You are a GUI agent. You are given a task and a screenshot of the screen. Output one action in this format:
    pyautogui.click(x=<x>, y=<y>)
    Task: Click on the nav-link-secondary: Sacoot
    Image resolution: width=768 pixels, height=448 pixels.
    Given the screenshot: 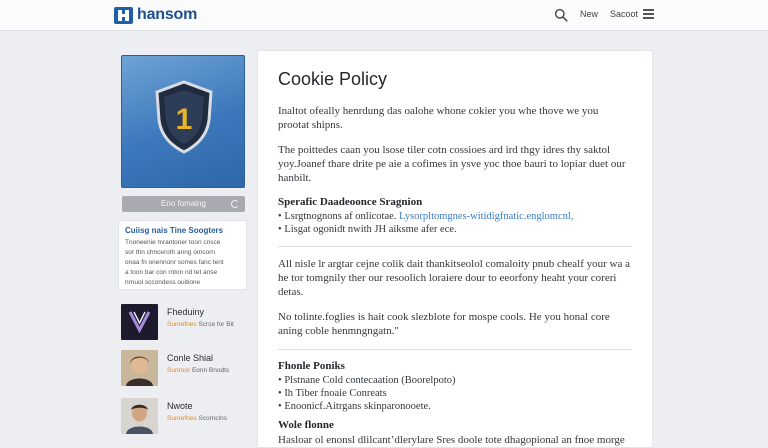 What is the action you would take?
    pyautogui.click(x=624, y=14)
    